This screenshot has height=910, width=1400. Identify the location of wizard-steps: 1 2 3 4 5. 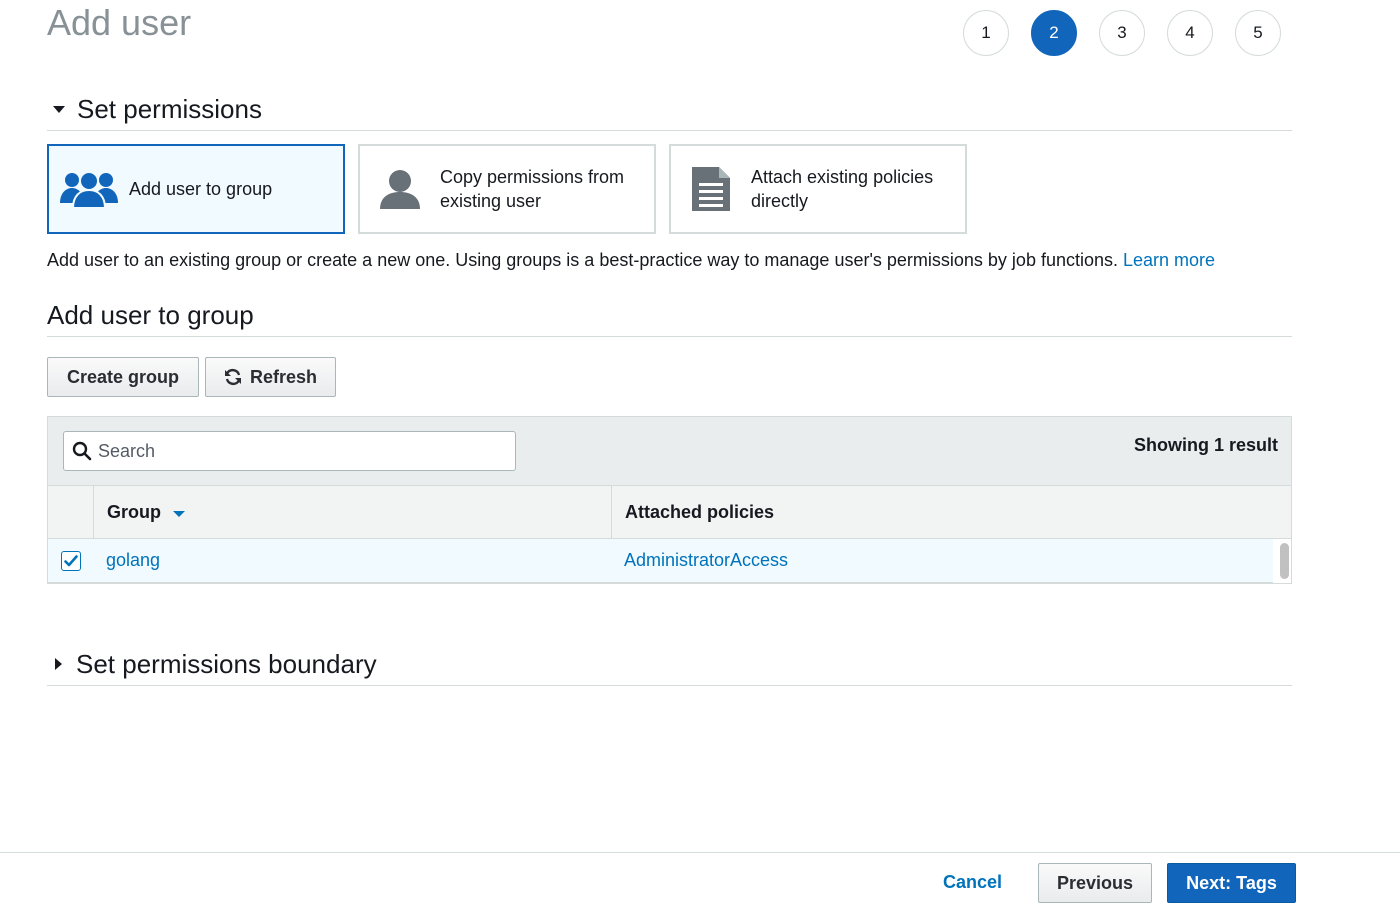
(1133, 33).